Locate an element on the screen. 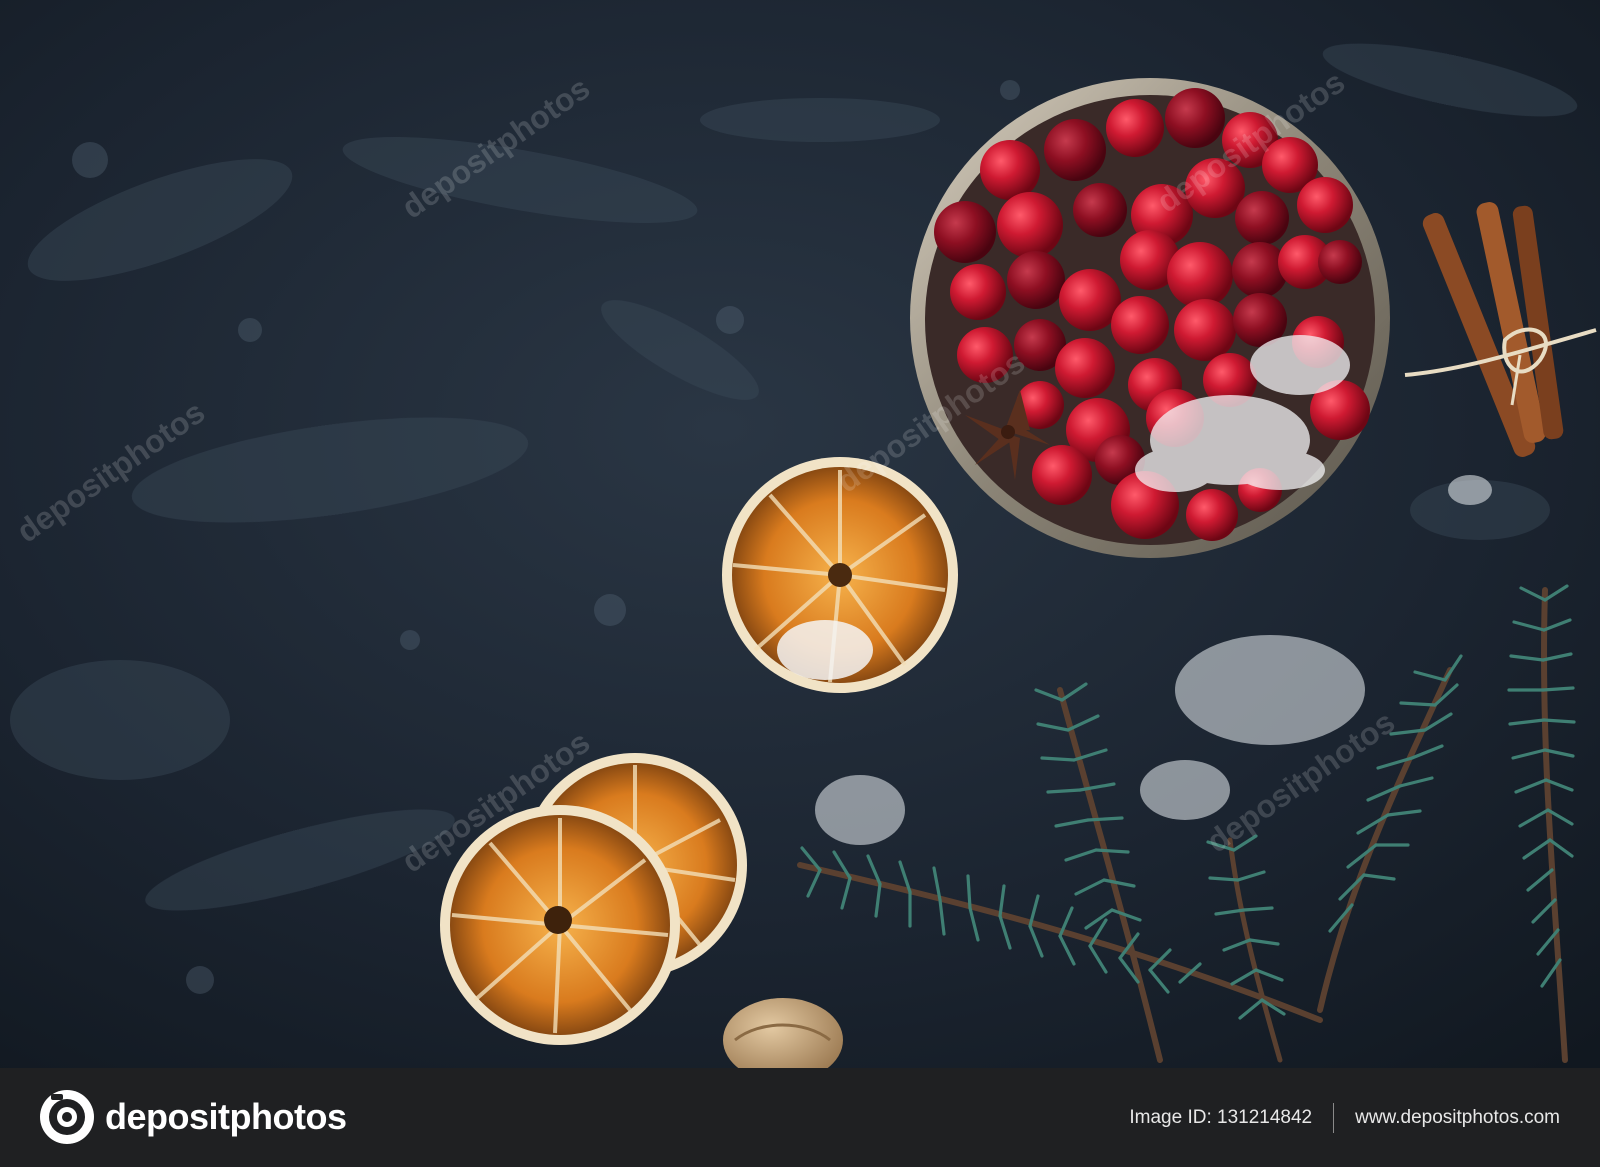  website-link: www.depositphotos.com is located at coordinates (1457, 1118).